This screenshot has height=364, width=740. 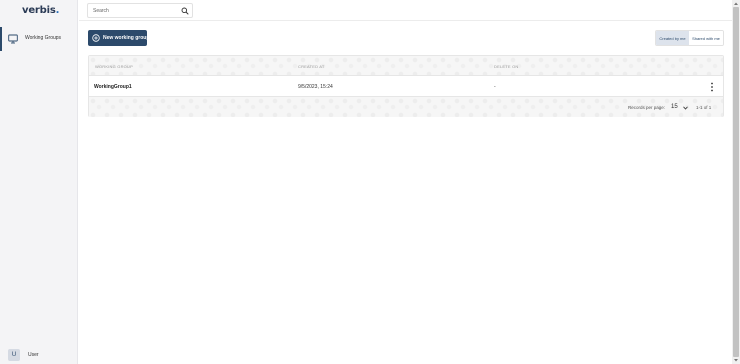 I want to click on sidebar-item-label: Working Groups, so click(x=43, y=38).